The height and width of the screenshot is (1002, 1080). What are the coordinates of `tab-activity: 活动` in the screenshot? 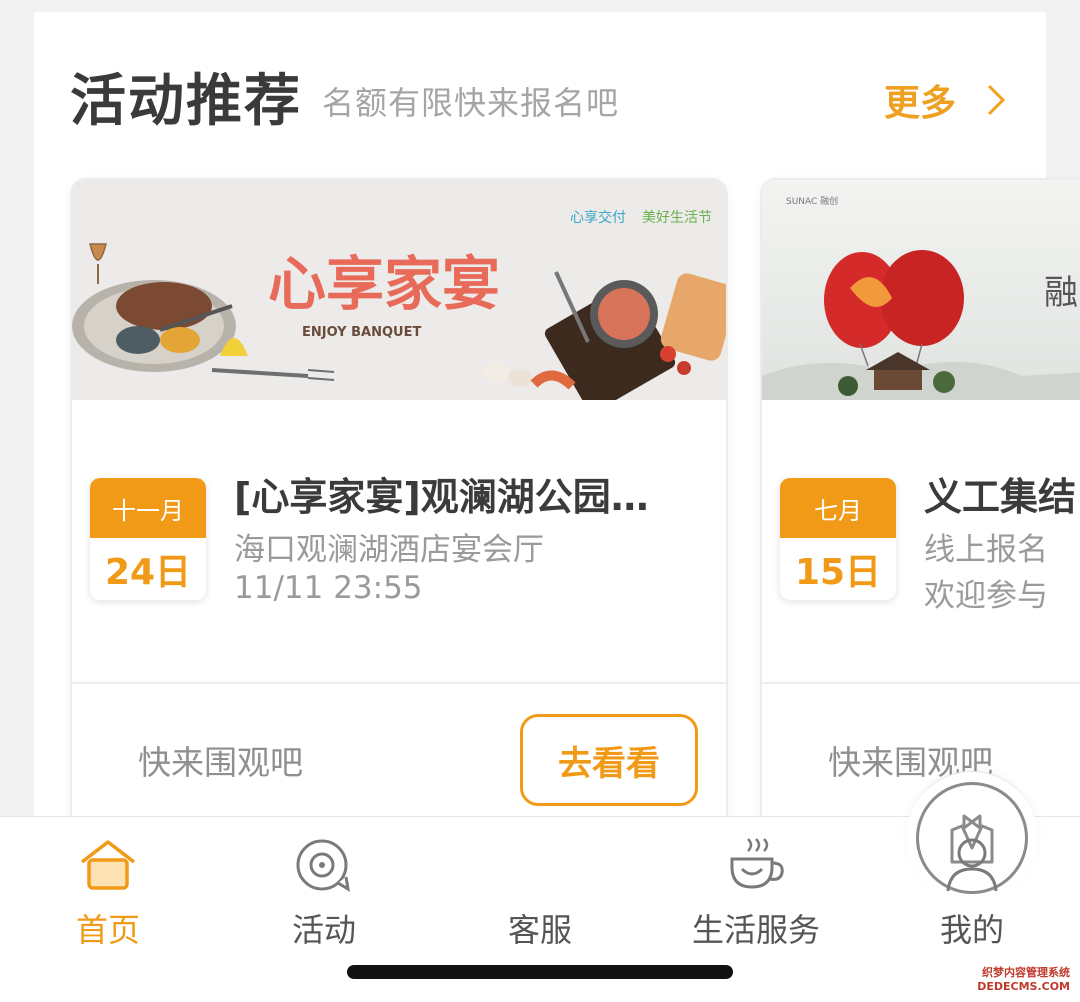 It's located at (324, 887).